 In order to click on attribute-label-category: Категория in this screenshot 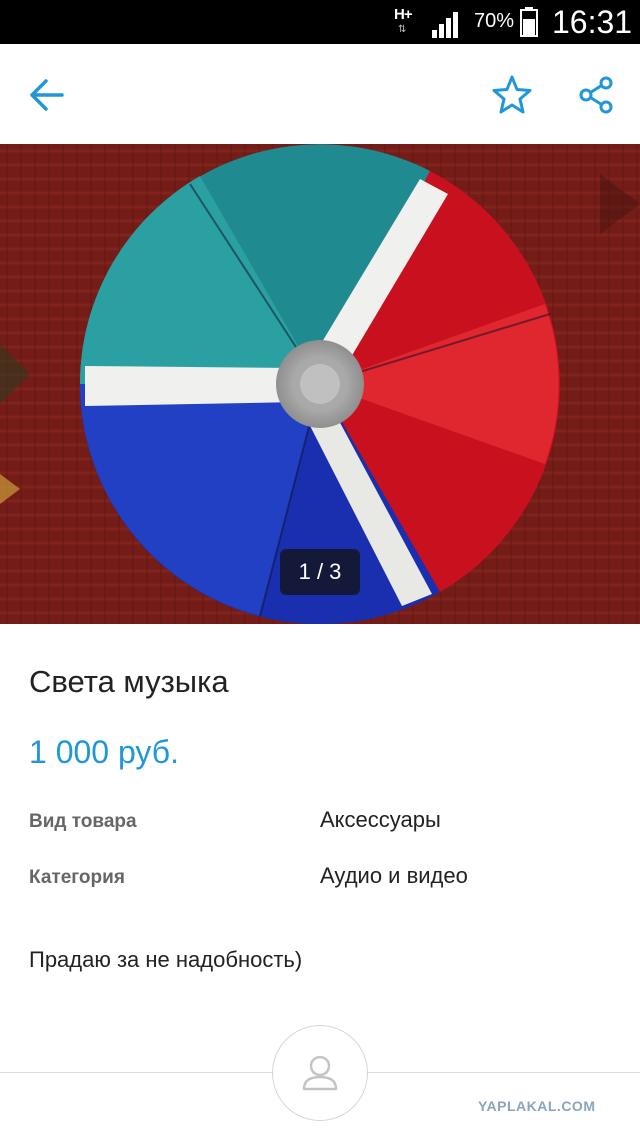, I will do `click(77, 877)`.